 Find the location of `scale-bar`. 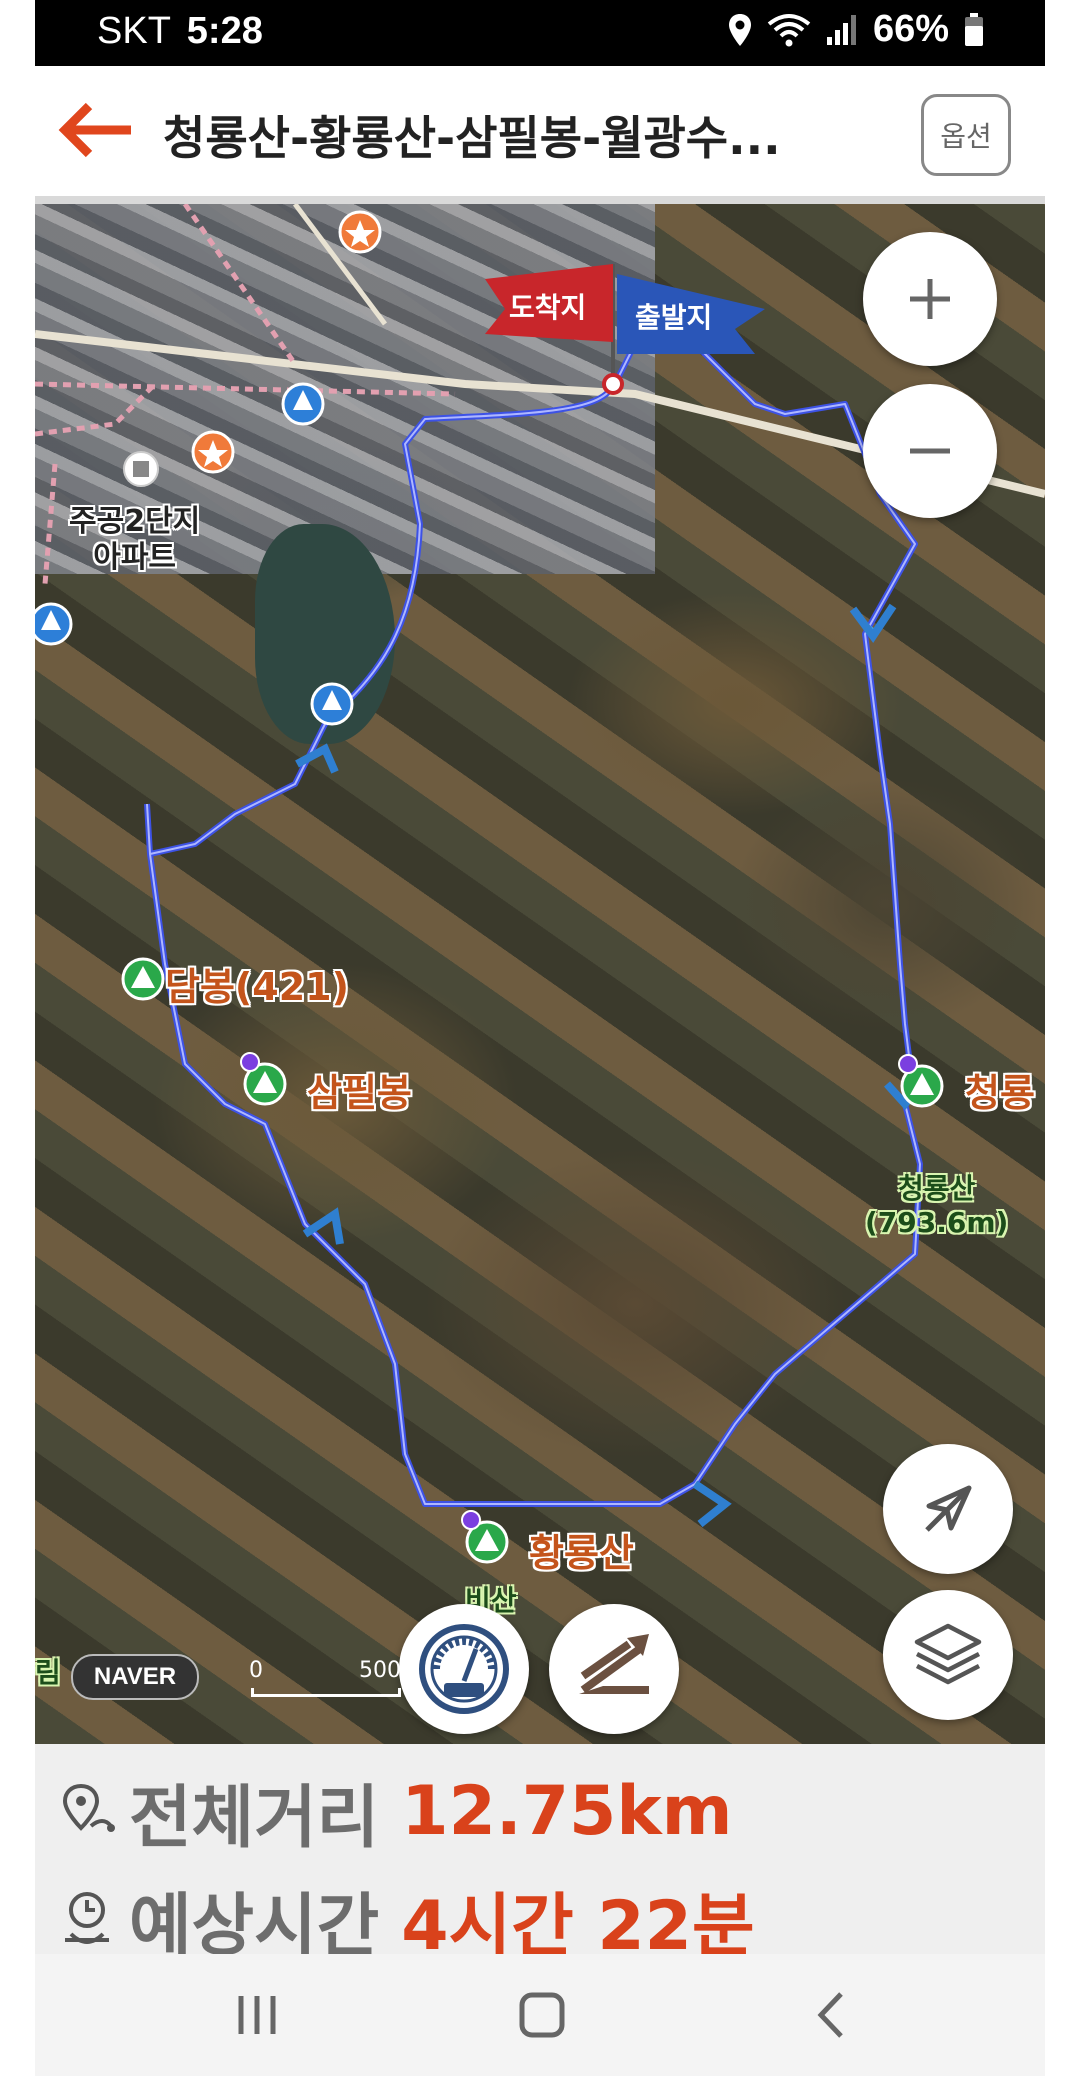

scale-bar is located at coordinates (326, 1692).